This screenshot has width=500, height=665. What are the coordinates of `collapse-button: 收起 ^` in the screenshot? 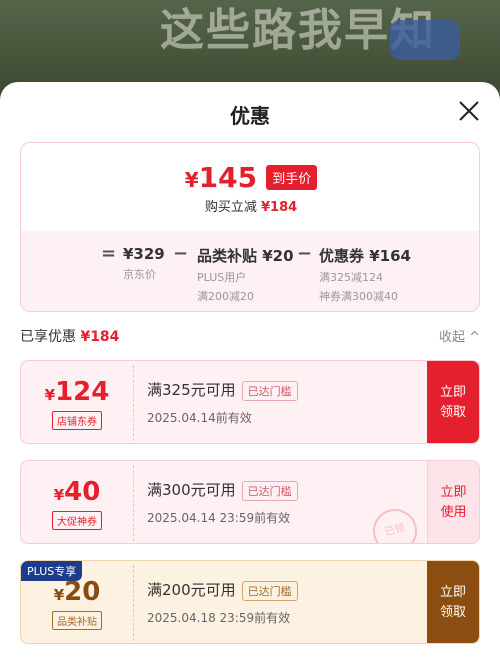 It's located at (459, 335).